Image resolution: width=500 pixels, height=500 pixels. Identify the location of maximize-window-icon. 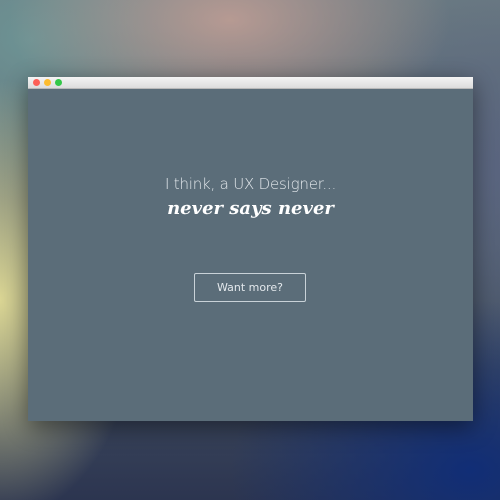
(58, 82).